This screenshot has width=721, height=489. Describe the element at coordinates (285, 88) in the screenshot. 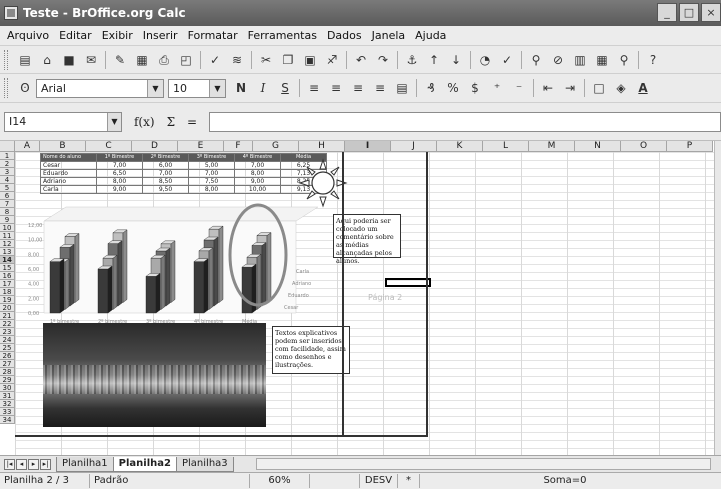

I see `underline-button: S` at that location.